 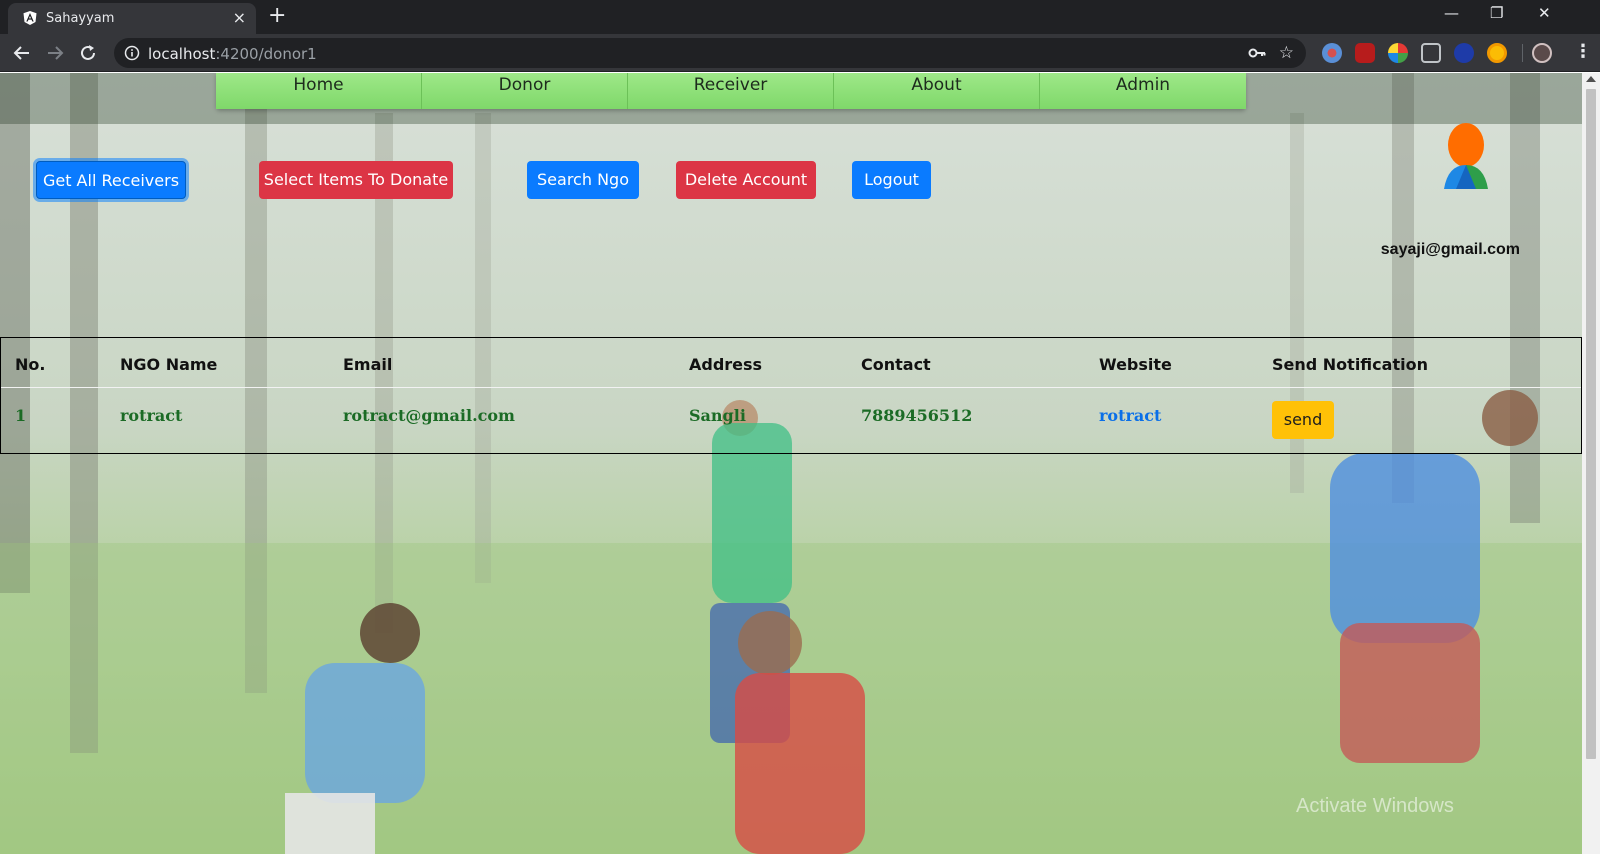 What do you see at coordinates (896, 364) in the screenshot?
I see `column-header: Contact` at bounding box center [896, 364].